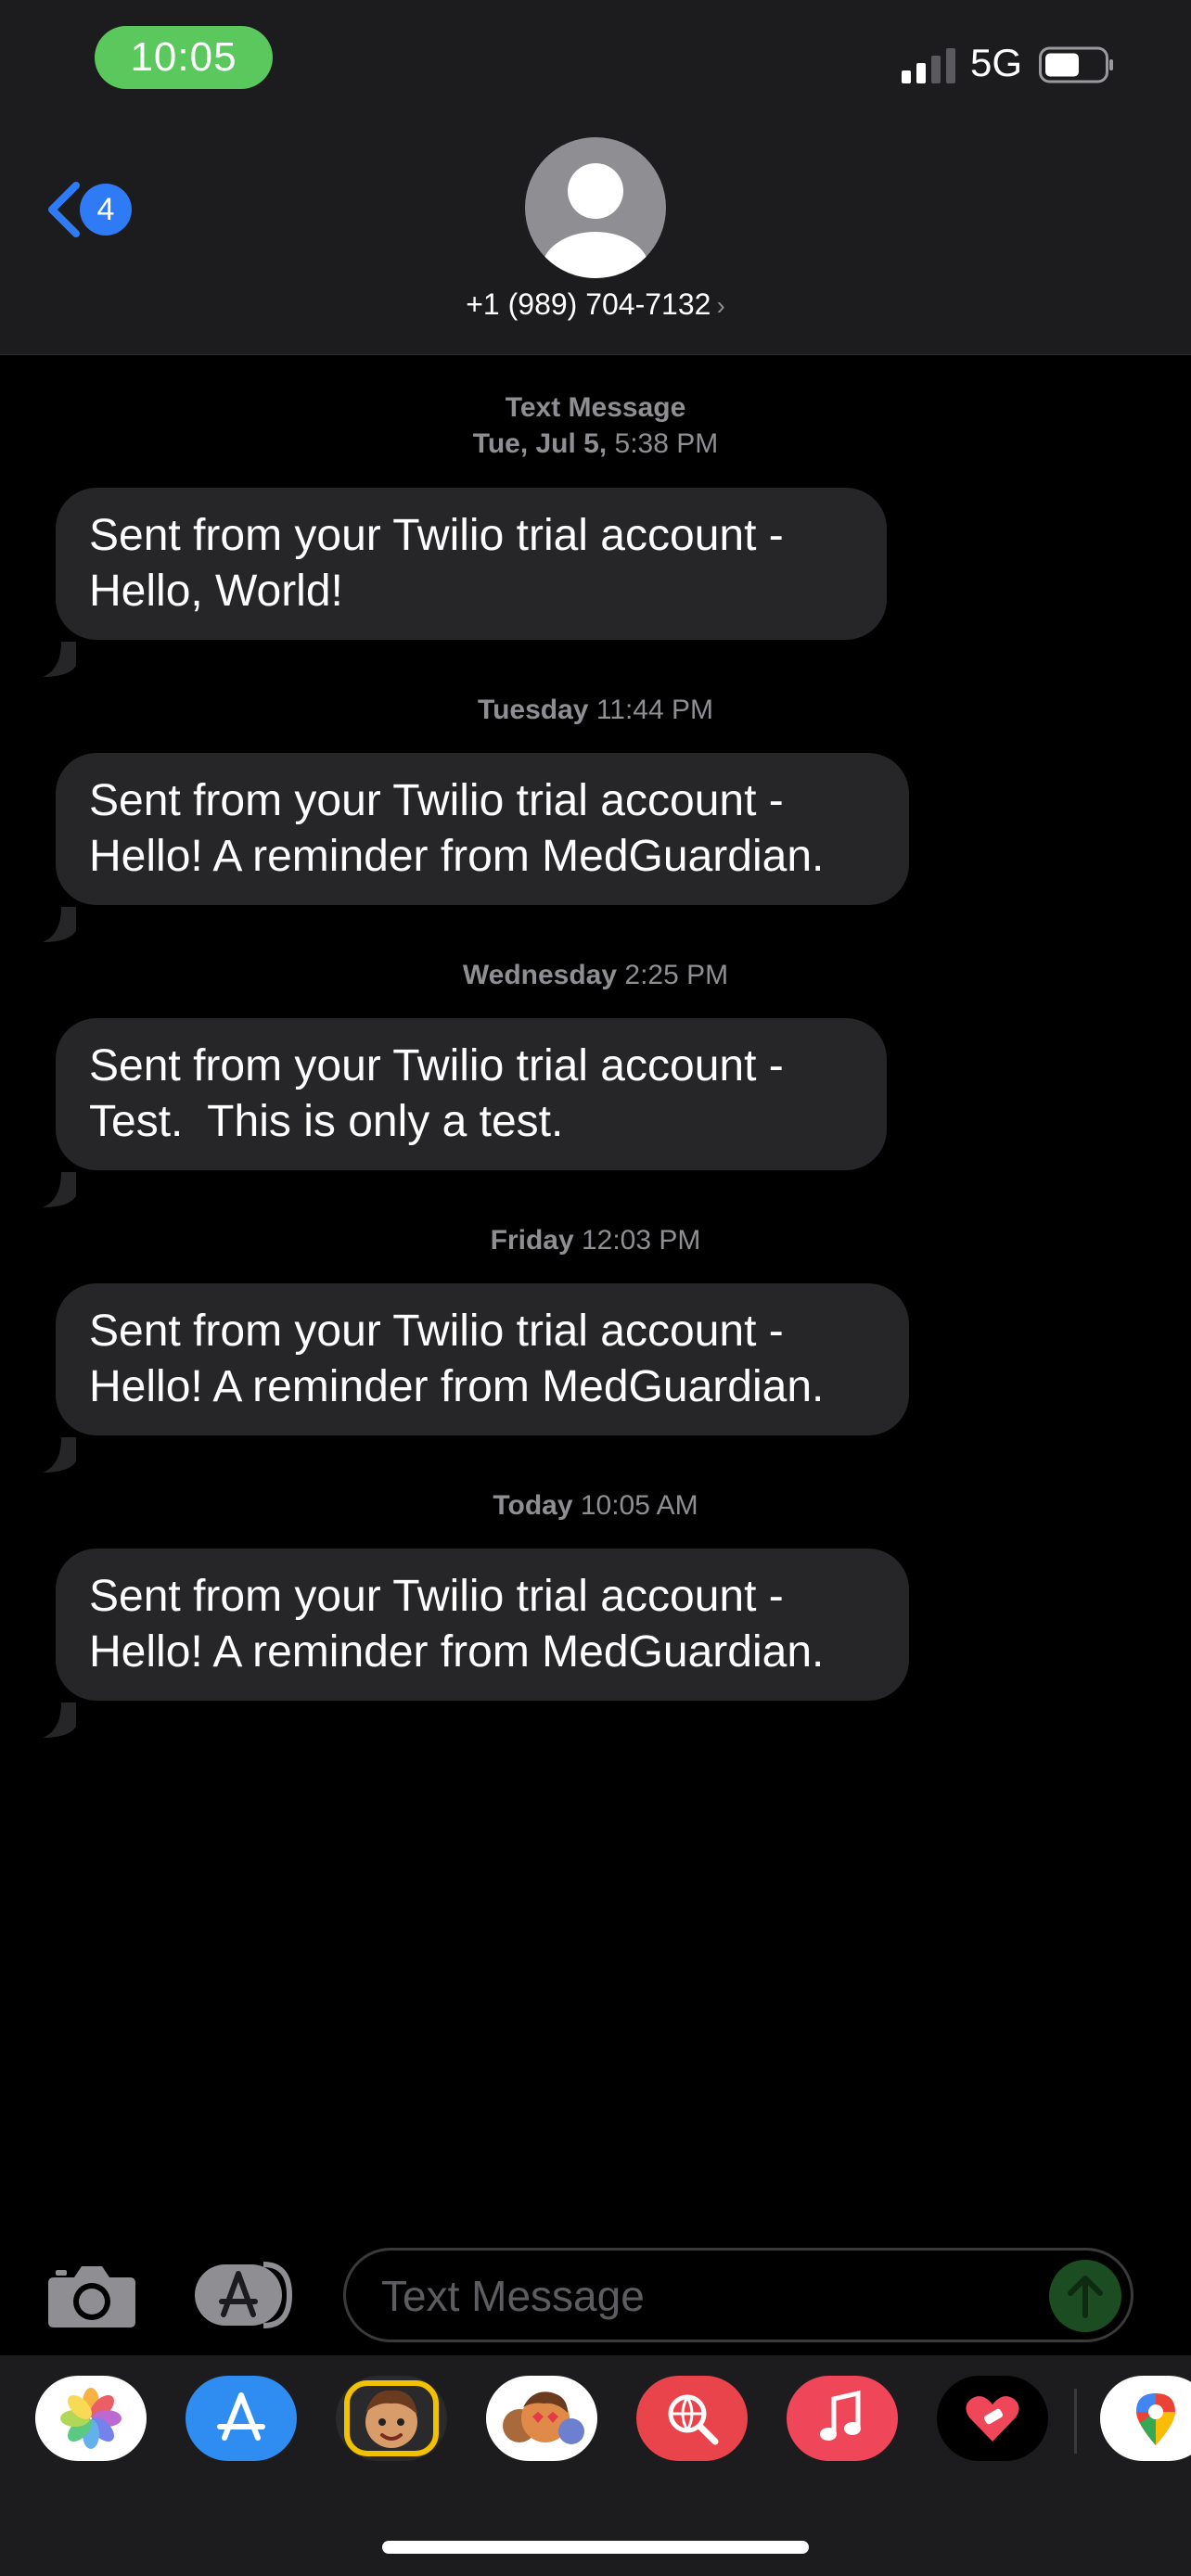  What do you see at coordinates (595, 1240) in the screenshot?
I see `timestamp: Friday 12:03 PM` at bounding box center [595, 1240].